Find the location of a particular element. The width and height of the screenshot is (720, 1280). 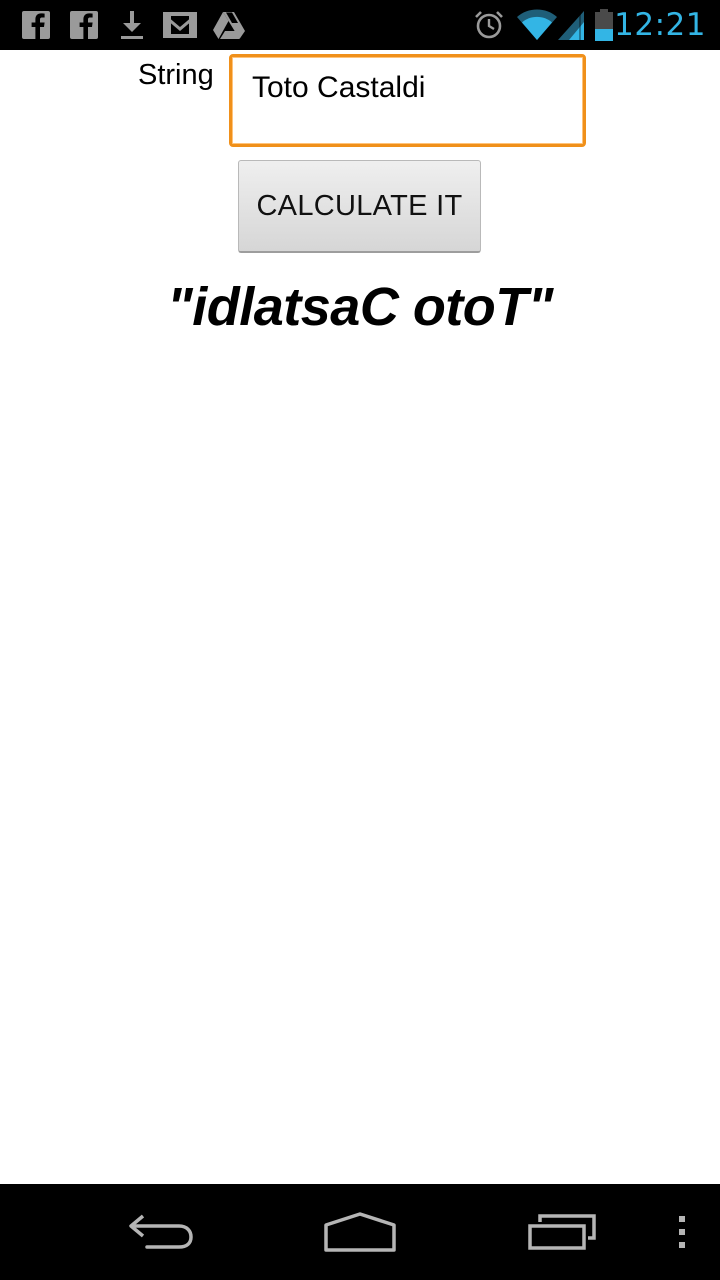

download-icon is located at coordinates (132, 25).